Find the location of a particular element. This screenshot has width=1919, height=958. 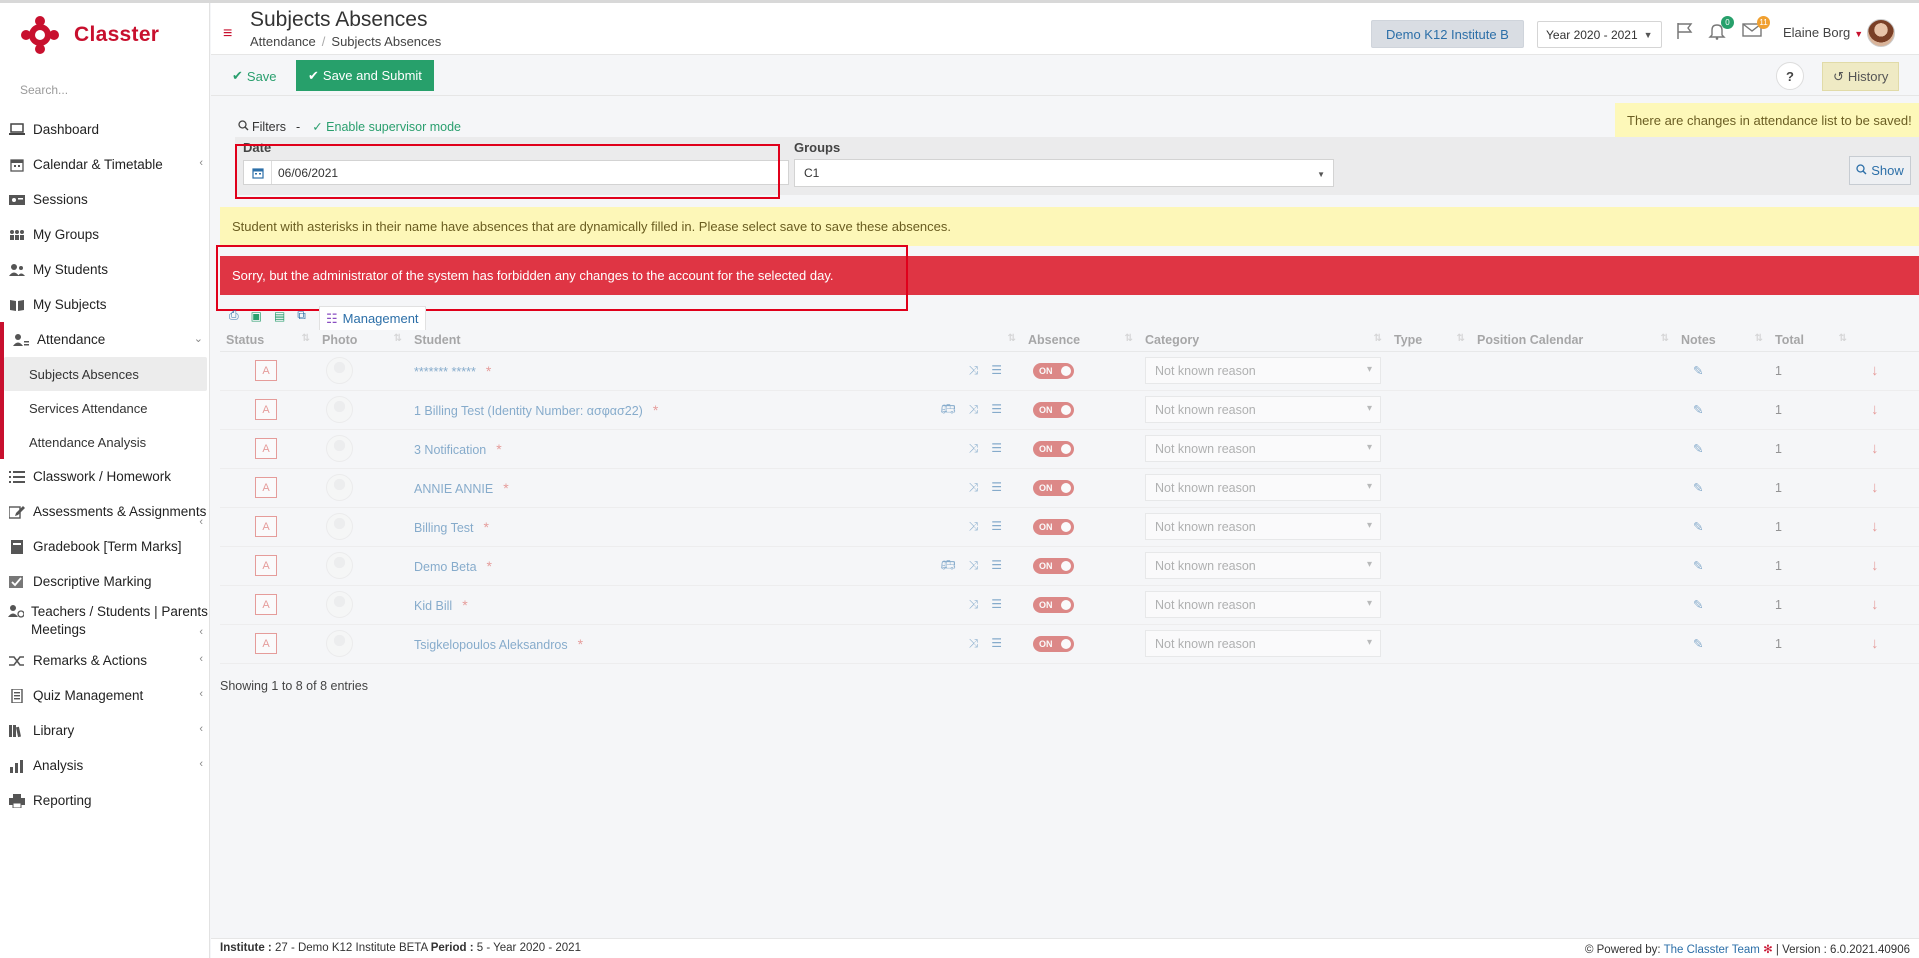

col-type: Type ⇅ is located at coordinates (1429, 340).